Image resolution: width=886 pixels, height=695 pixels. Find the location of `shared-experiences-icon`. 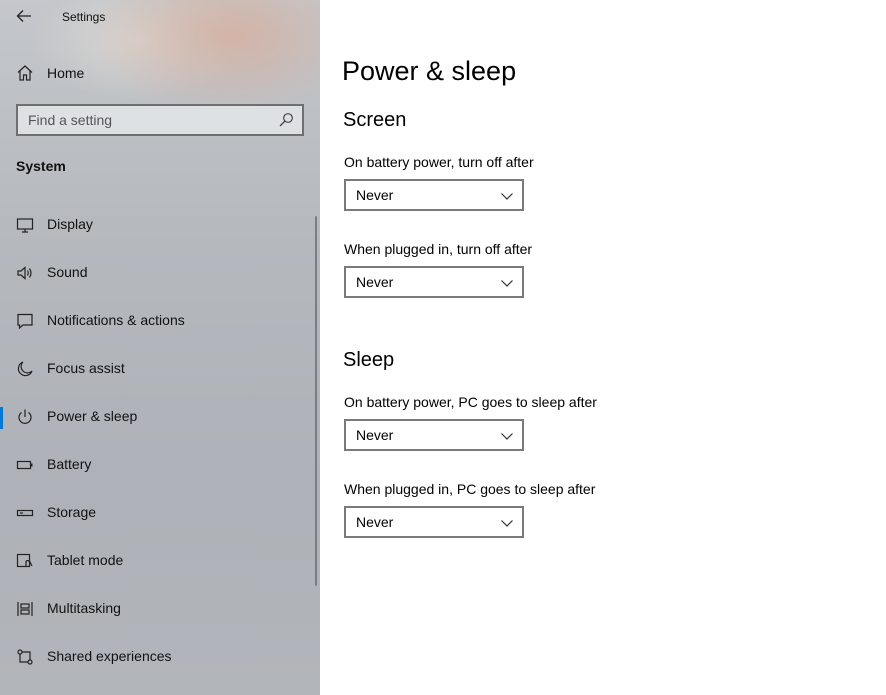

shared-experiences-icon is located at coordinates (25, 657).